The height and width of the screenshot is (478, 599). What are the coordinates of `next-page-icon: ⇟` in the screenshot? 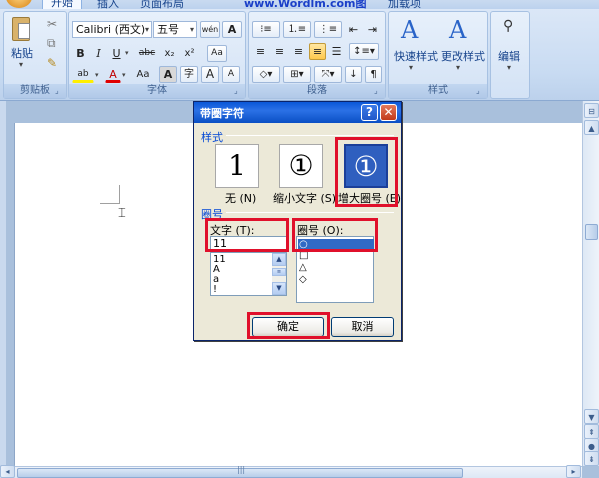 It's located at (591, 458).